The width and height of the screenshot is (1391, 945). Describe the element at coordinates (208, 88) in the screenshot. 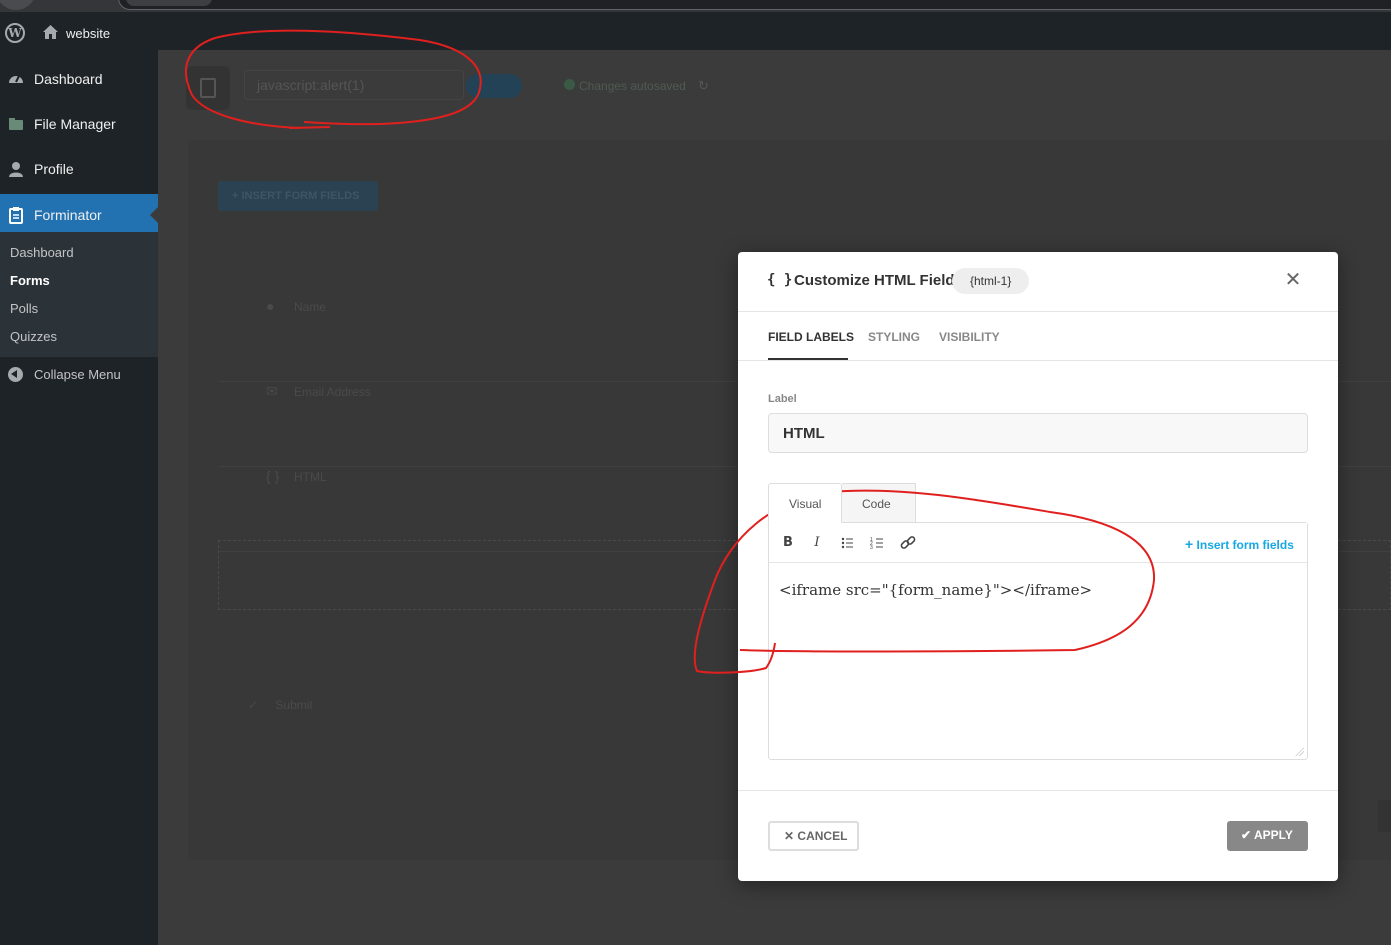

I see `form-type-icon` at that location.